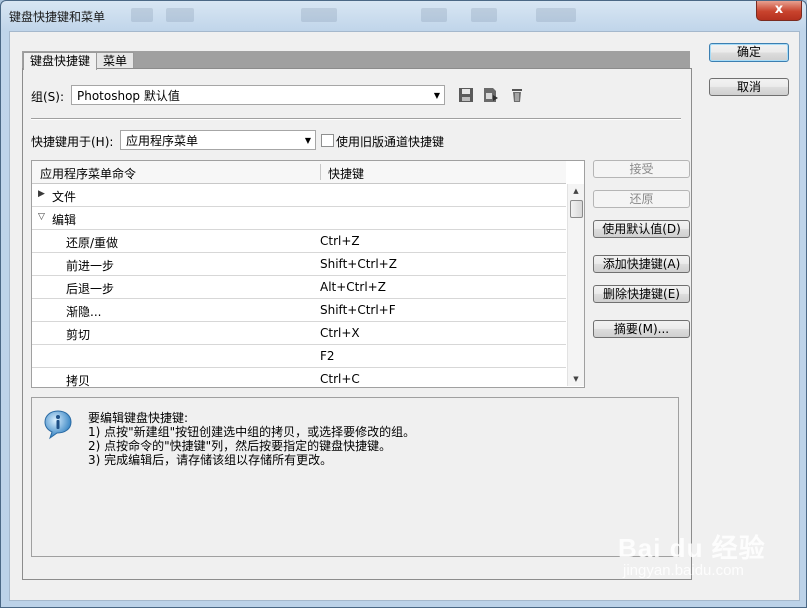  Describe the element at coordinates (517, 95) in the screenshot. I see `trash-icon` at that location.